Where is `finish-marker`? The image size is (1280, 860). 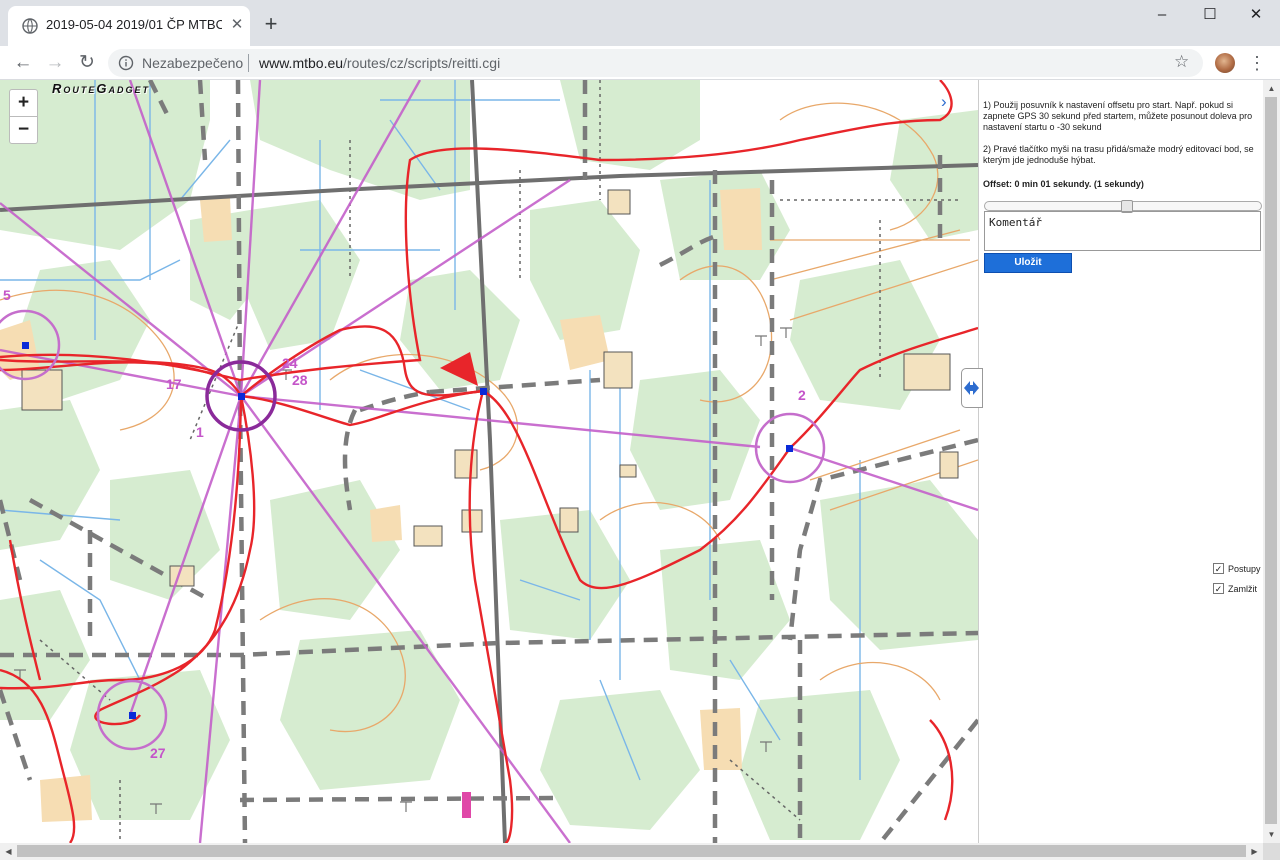 finish-marker is located at coordinates (466, 805).